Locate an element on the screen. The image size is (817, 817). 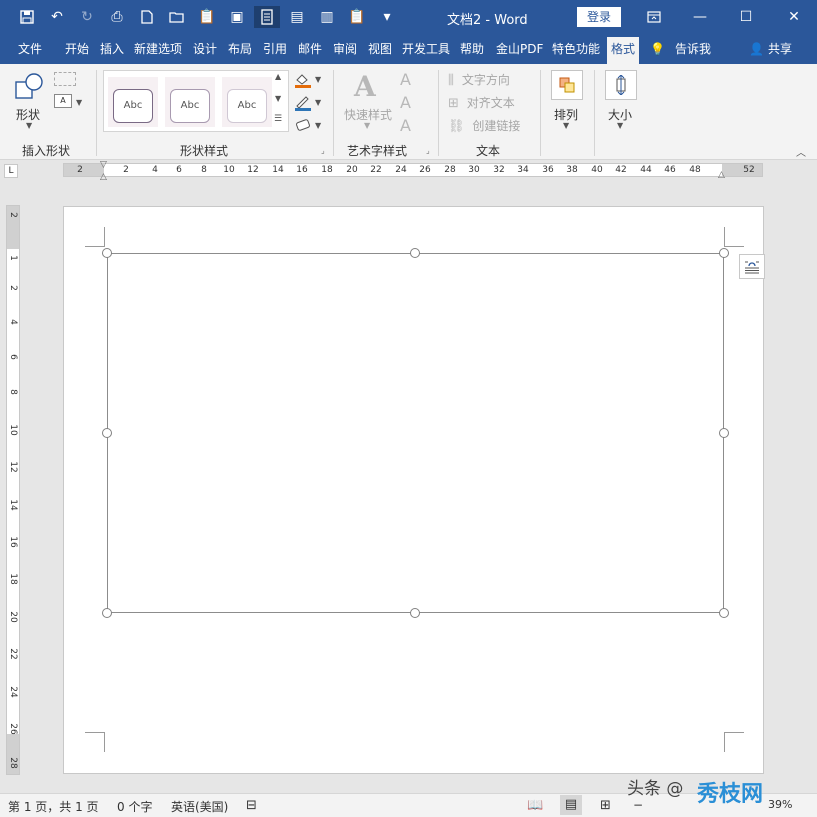
tab-insert: 插入 is located at coordinates (112, 49).